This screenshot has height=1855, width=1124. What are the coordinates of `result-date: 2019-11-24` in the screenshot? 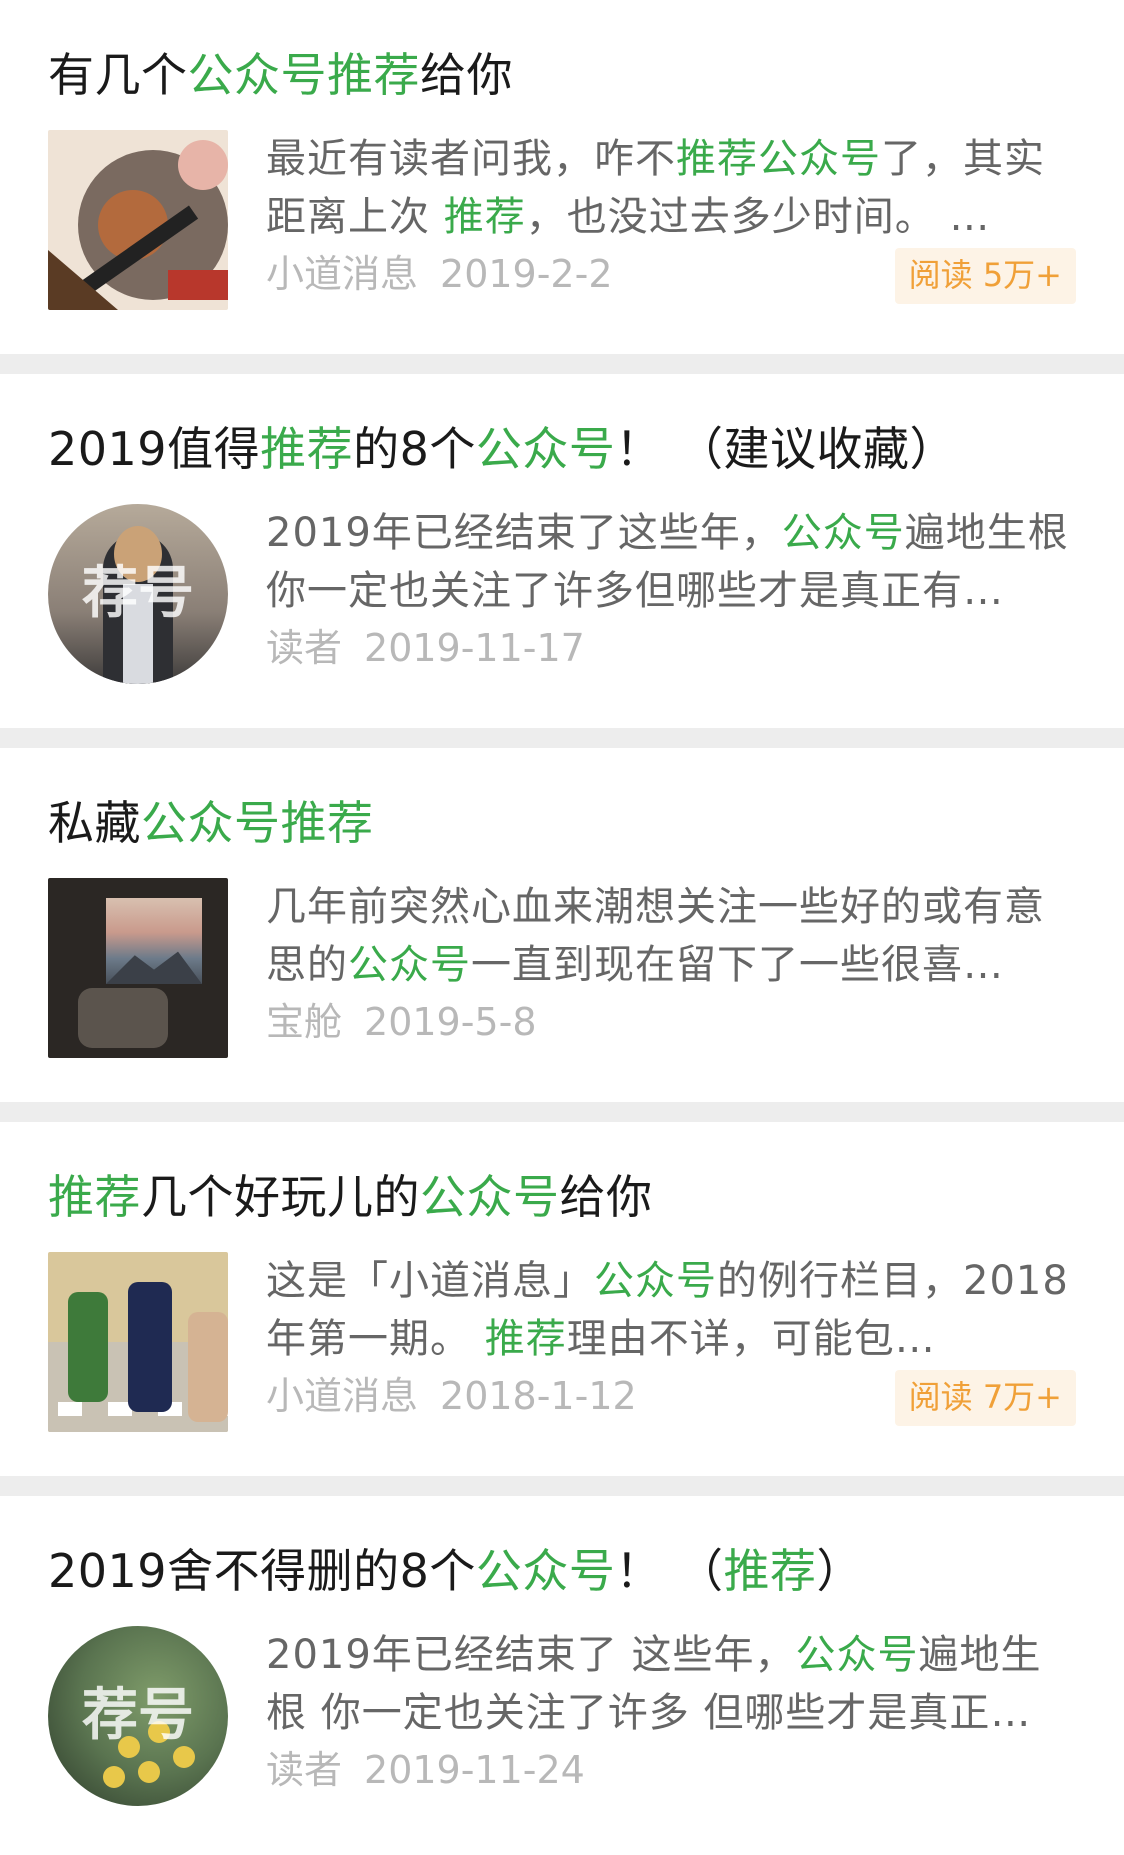 It's located at (474, 1770).